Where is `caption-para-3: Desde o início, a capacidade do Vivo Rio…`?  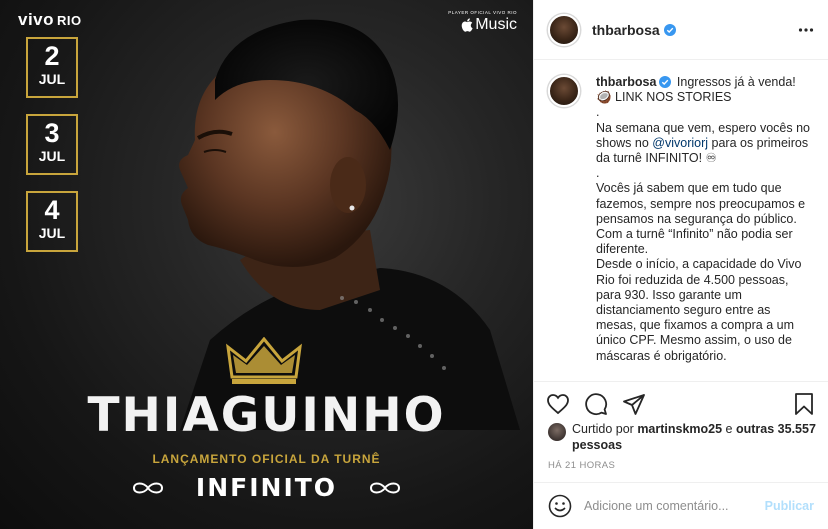 caption-para-3: Desde o início, a capacidade do Vivo Rio… is located at coordinates (699, 310).